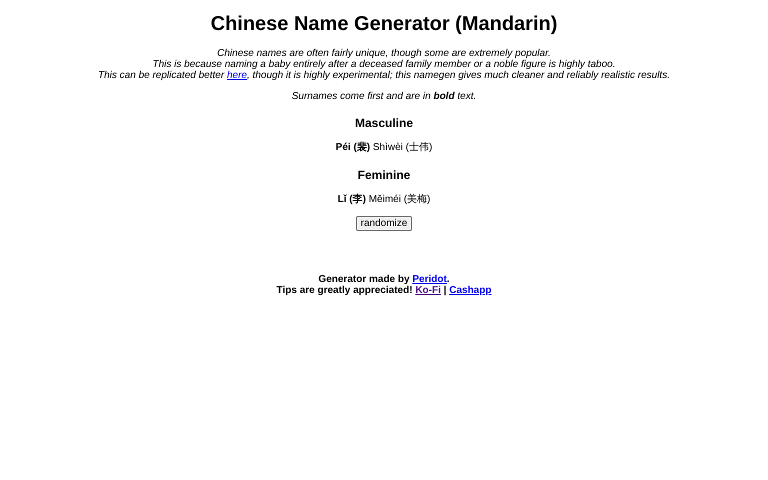 This screenshot has width=768, height=480. What do you see at coordinates (384, 123) in the screenshot?
I see `section-heading: Masculine` at bounding box center [384, 123].